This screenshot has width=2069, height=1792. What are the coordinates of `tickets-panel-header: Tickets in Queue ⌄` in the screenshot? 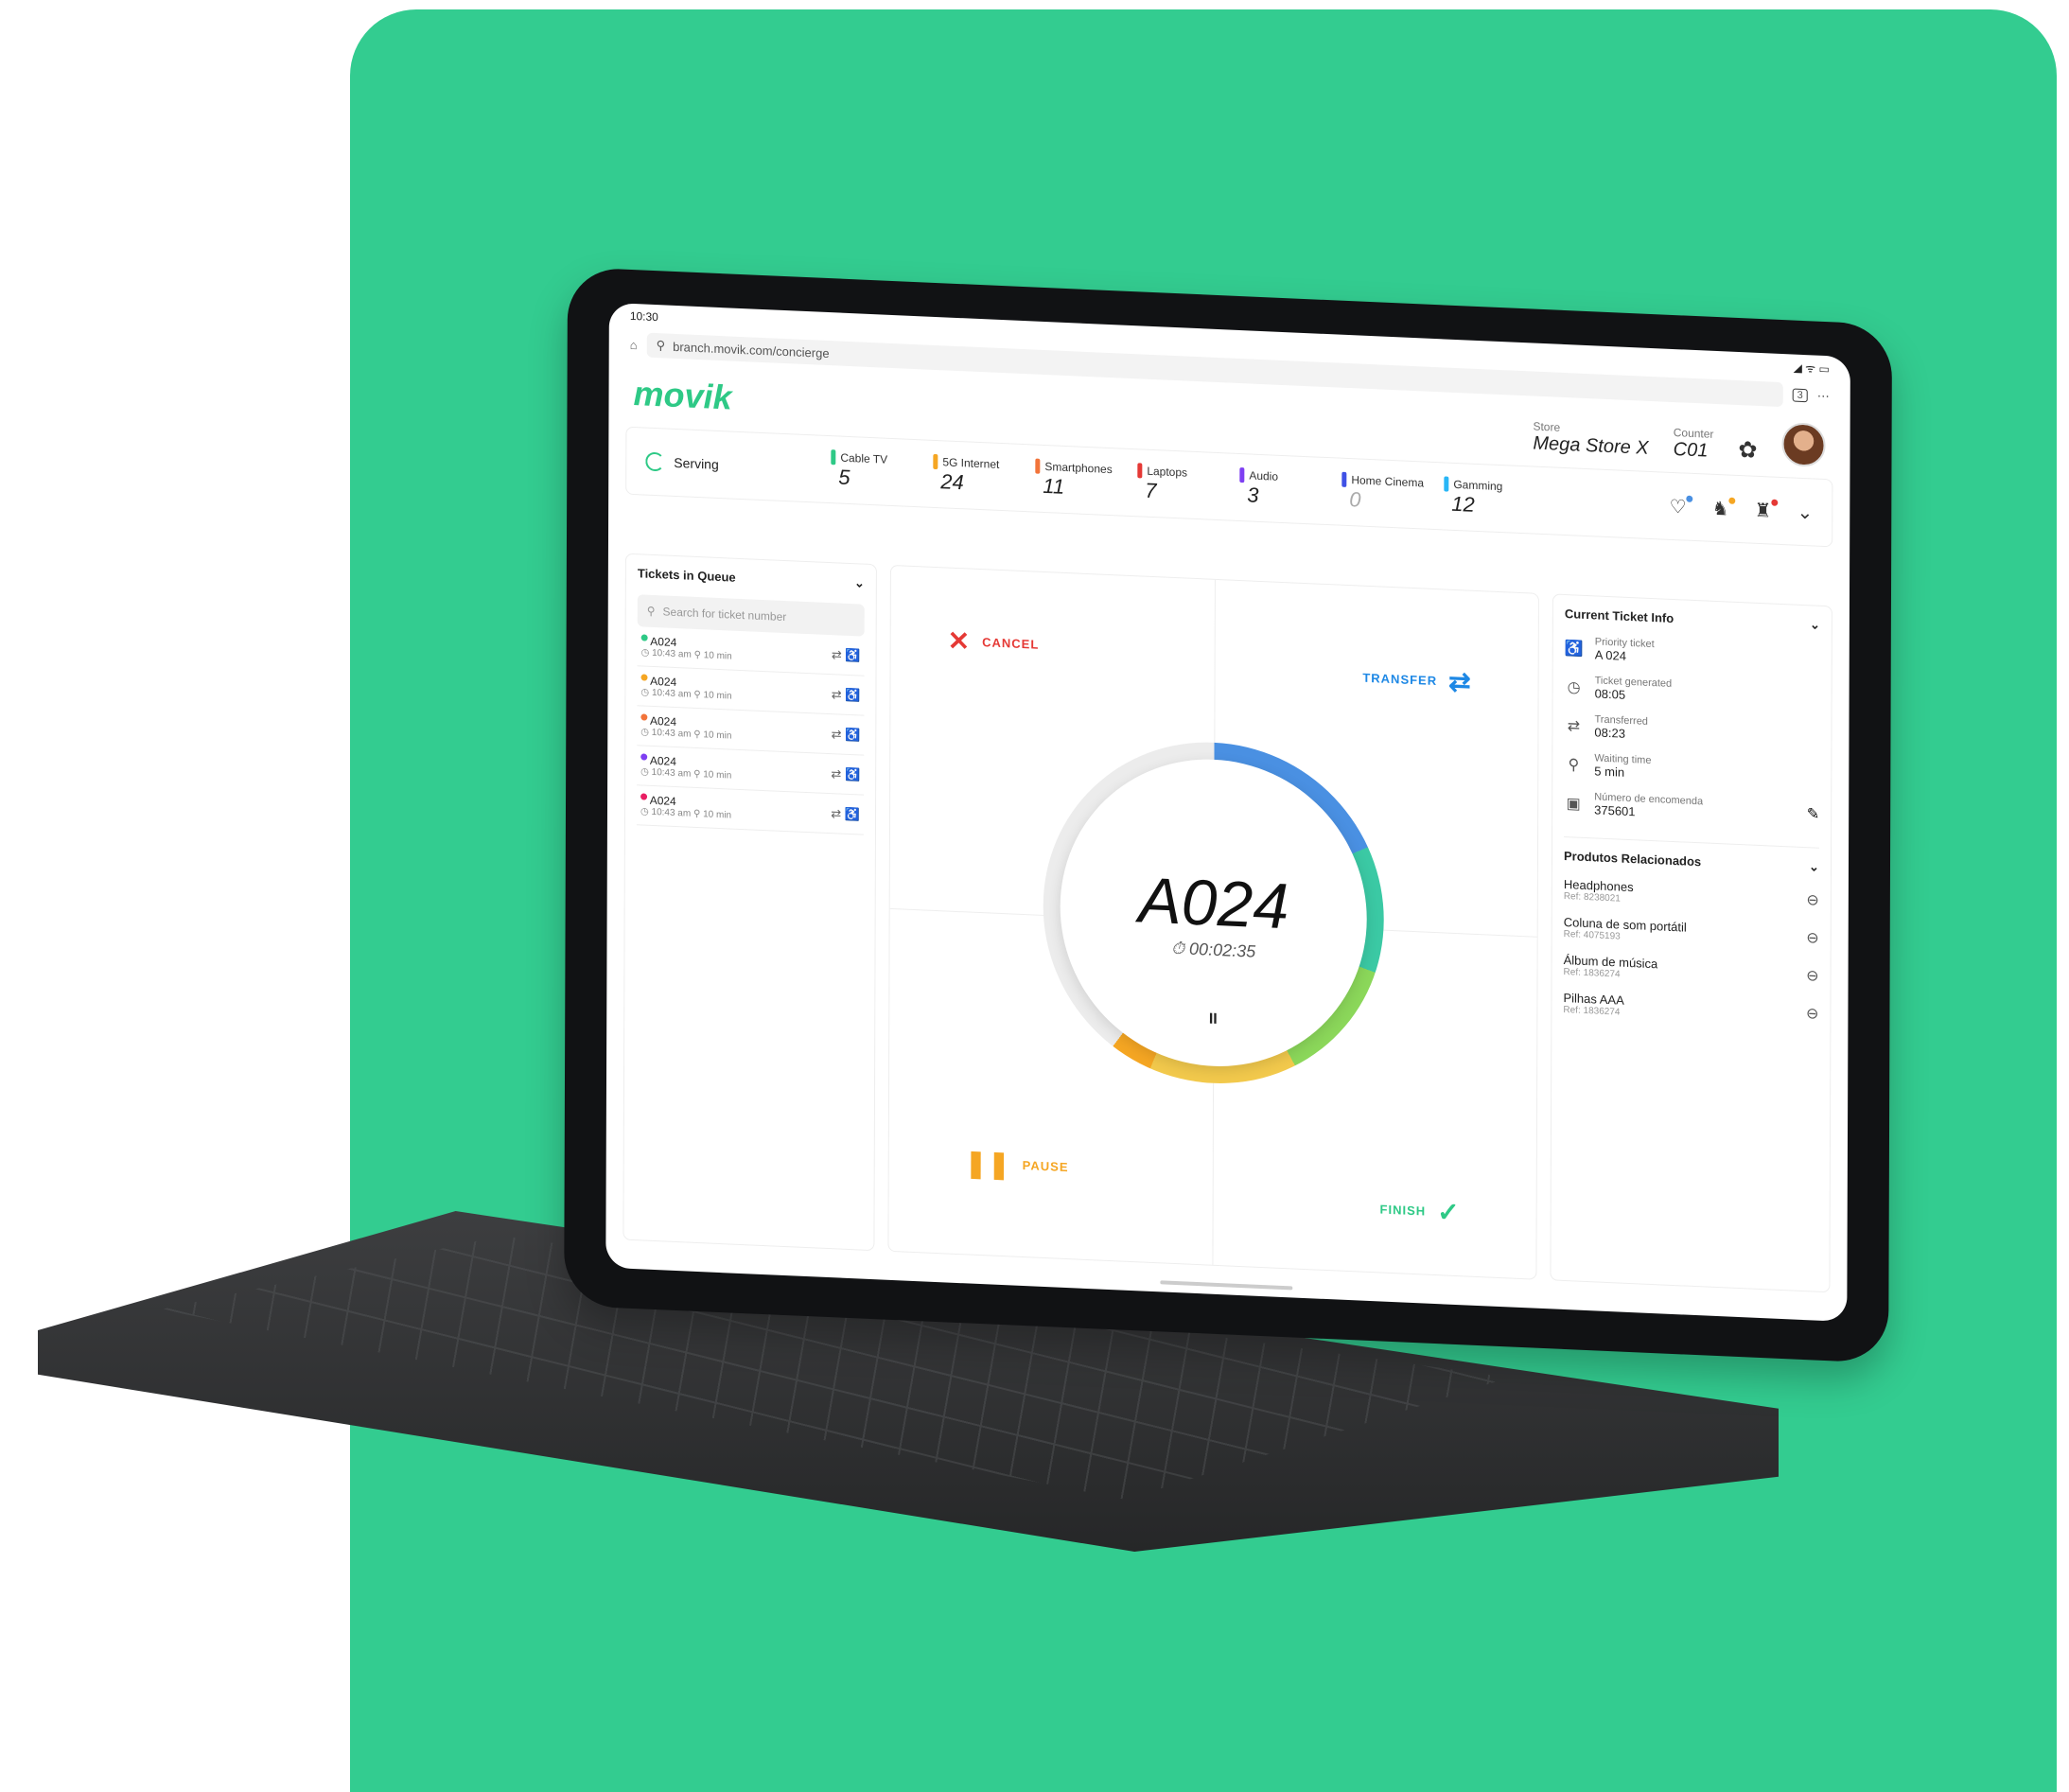 It's located at (751, 578).